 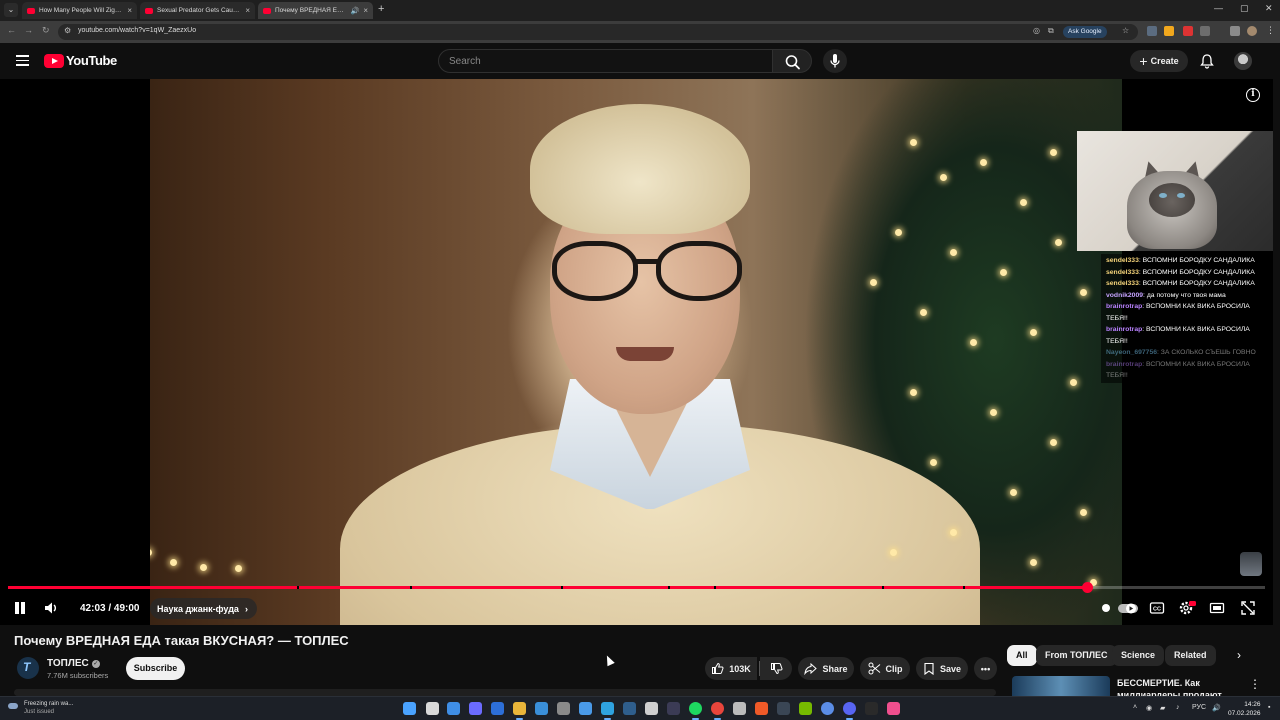 I want to click on browser-tab-3-active: Почему ВРЕДНАЯ ЕДА так 🔊 ×, so click(x=315, y=10).